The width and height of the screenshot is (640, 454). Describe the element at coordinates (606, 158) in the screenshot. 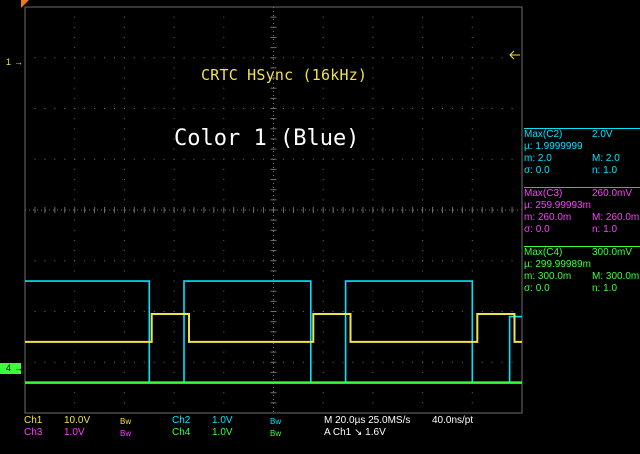

I see `measurement-max: M: 2.0` at that location.